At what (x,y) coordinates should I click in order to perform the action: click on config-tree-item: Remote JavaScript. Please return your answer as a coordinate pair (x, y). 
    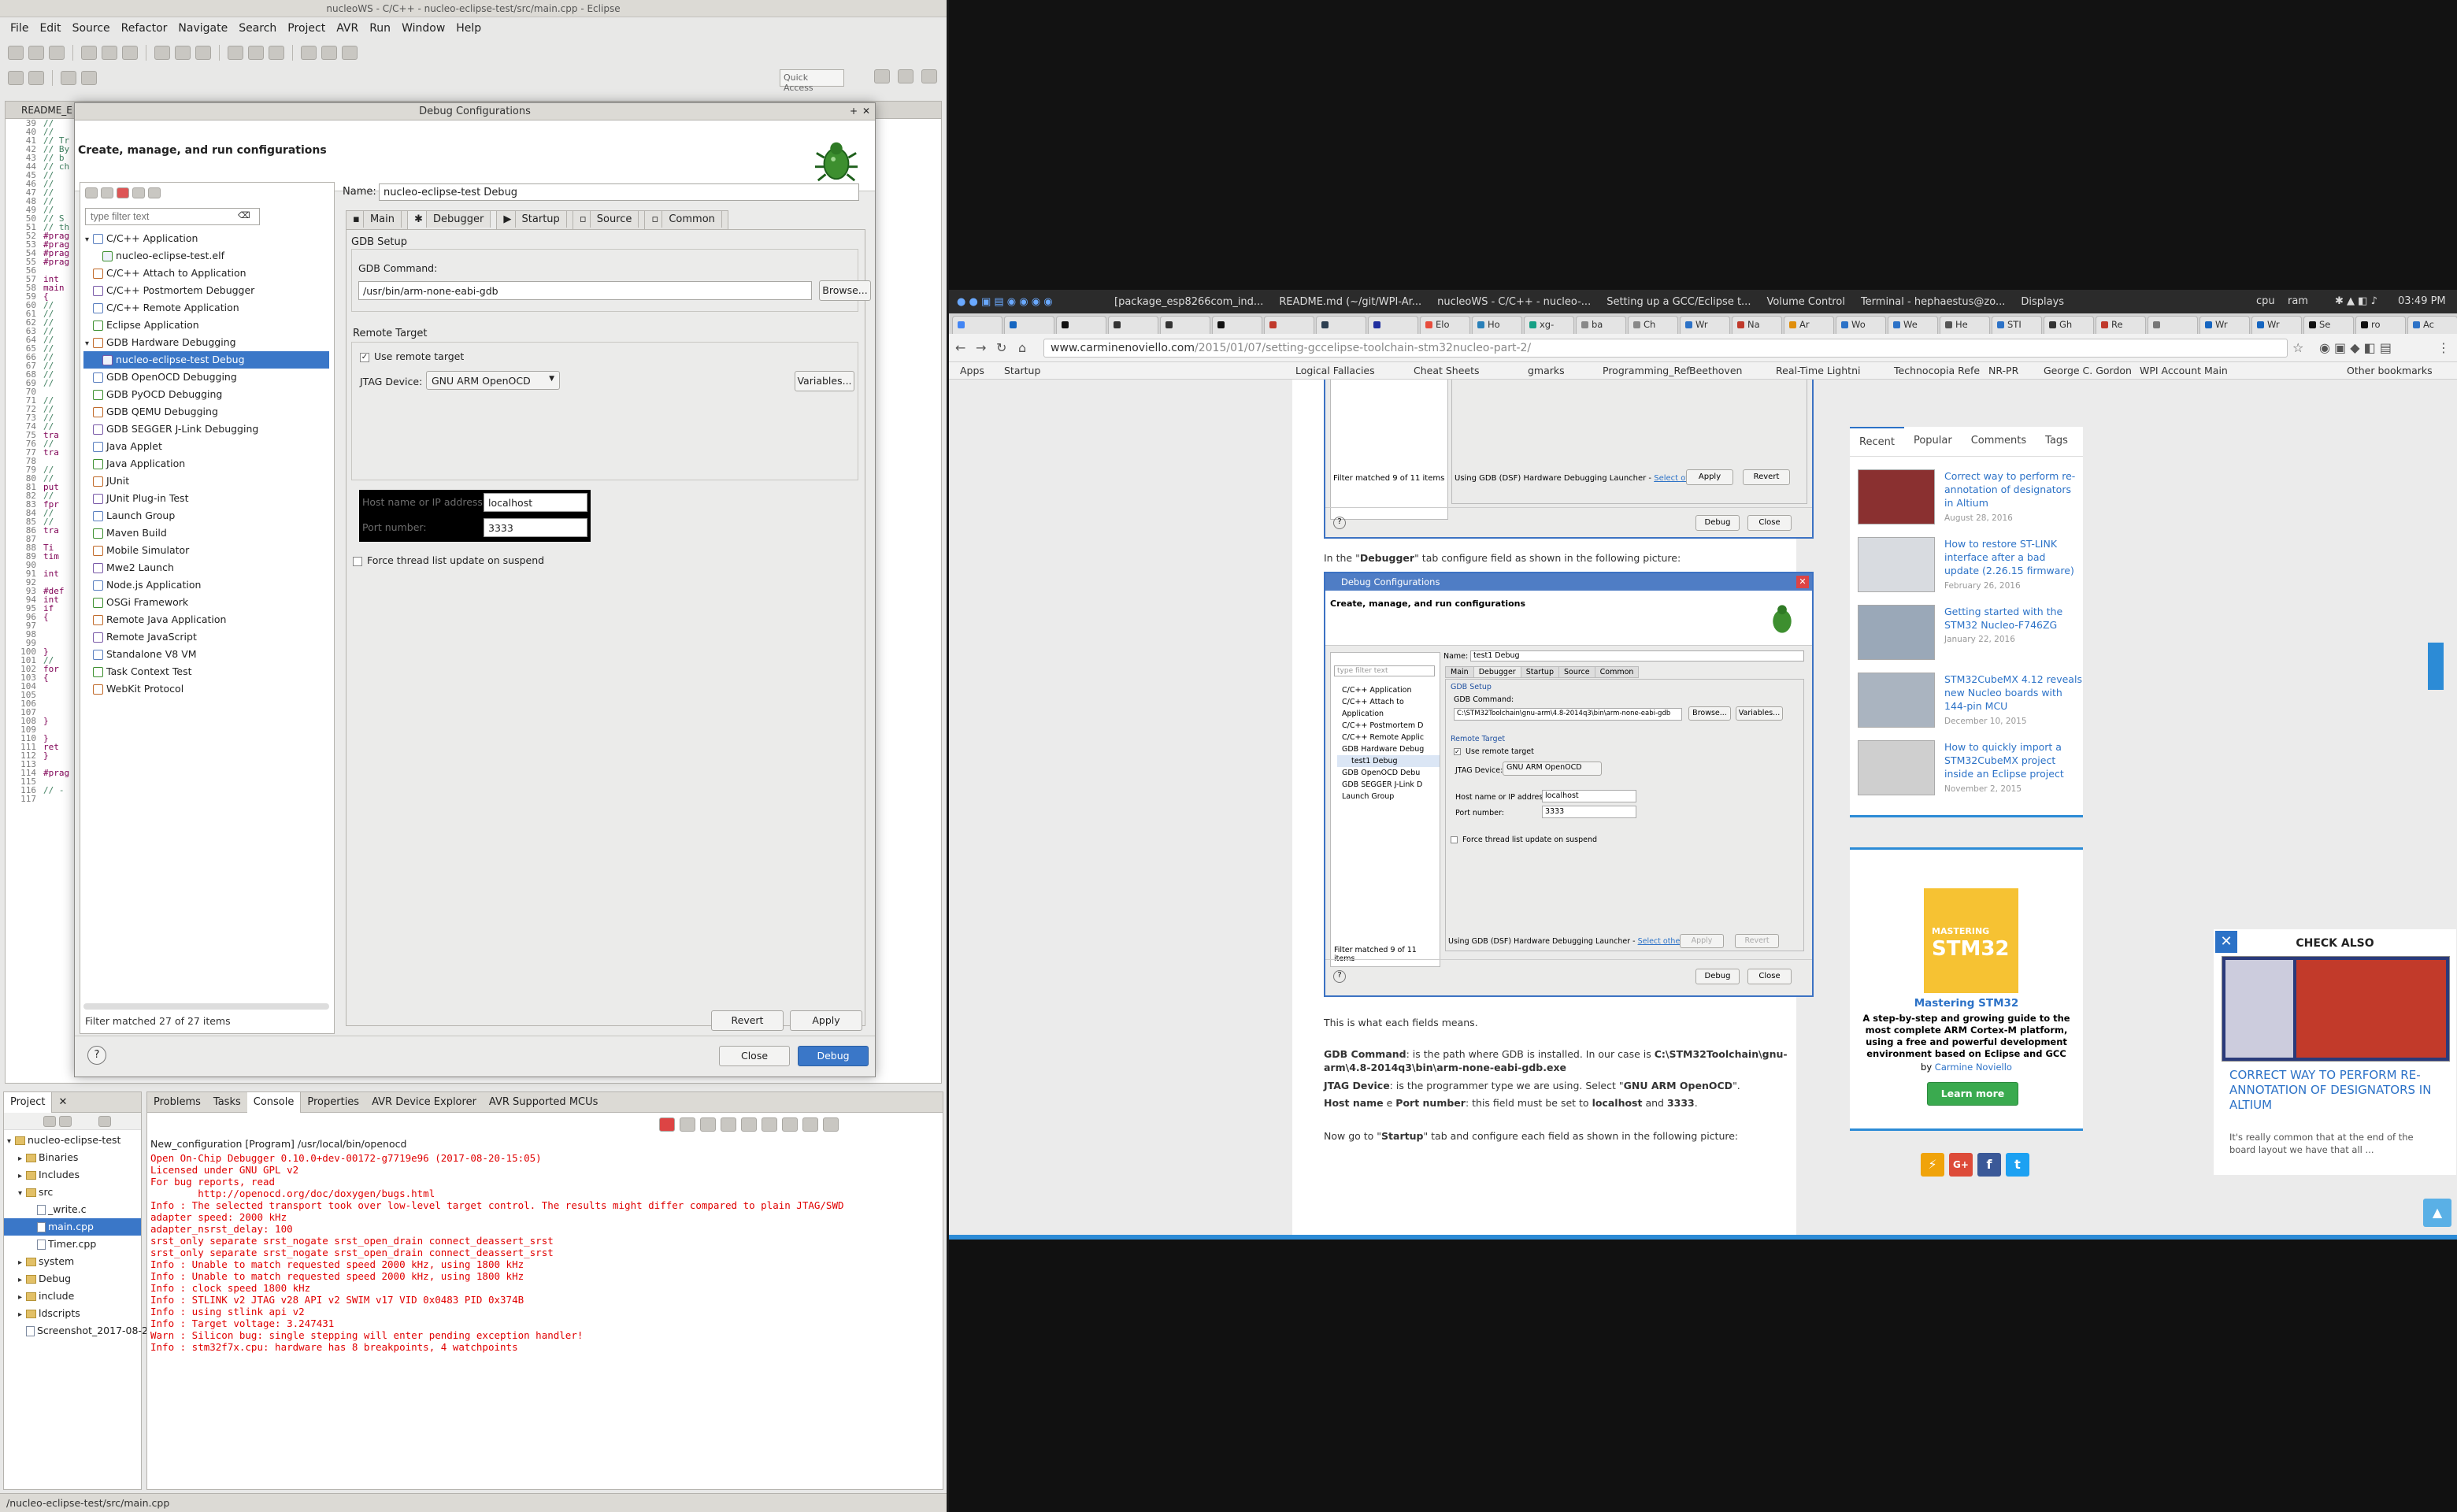
    Looking at the image, I should click on (206, 637).